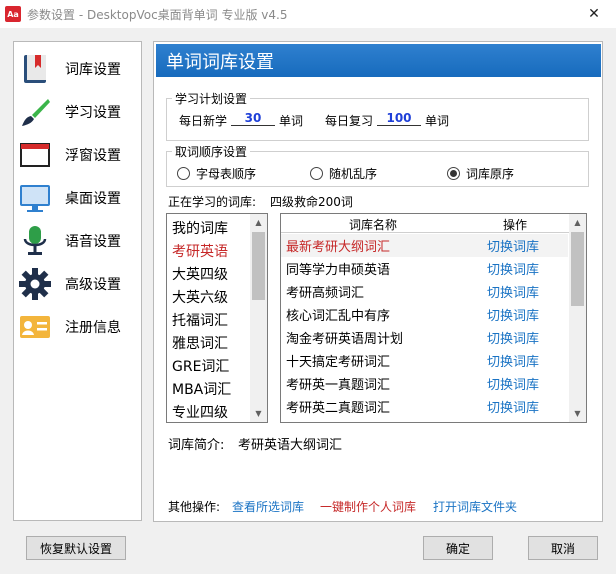  I want to click on column-header-name: 词库名称, so click(373, 225).